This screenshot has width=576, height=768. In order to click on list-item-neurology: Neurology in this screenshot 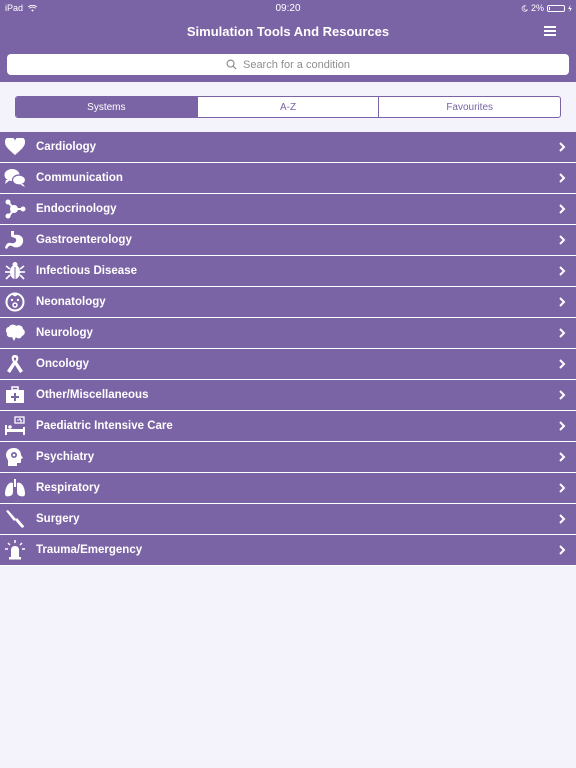, I will do `click(288, 333)`.